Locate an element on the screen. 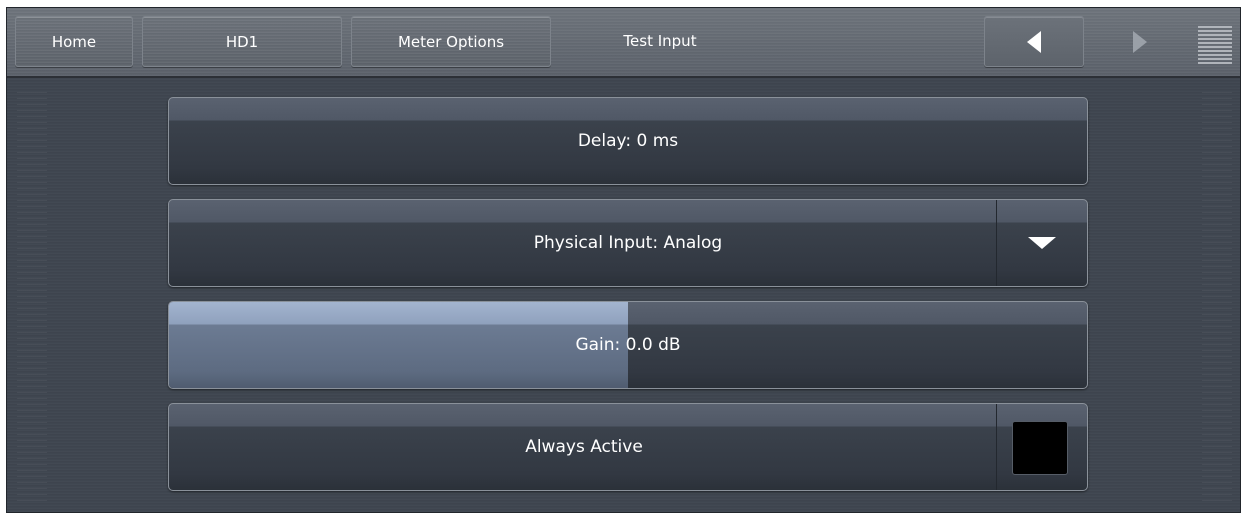 The height and width of the screenshot is (519, 1247). tab-home: Home is located at coordinates (74, 41).